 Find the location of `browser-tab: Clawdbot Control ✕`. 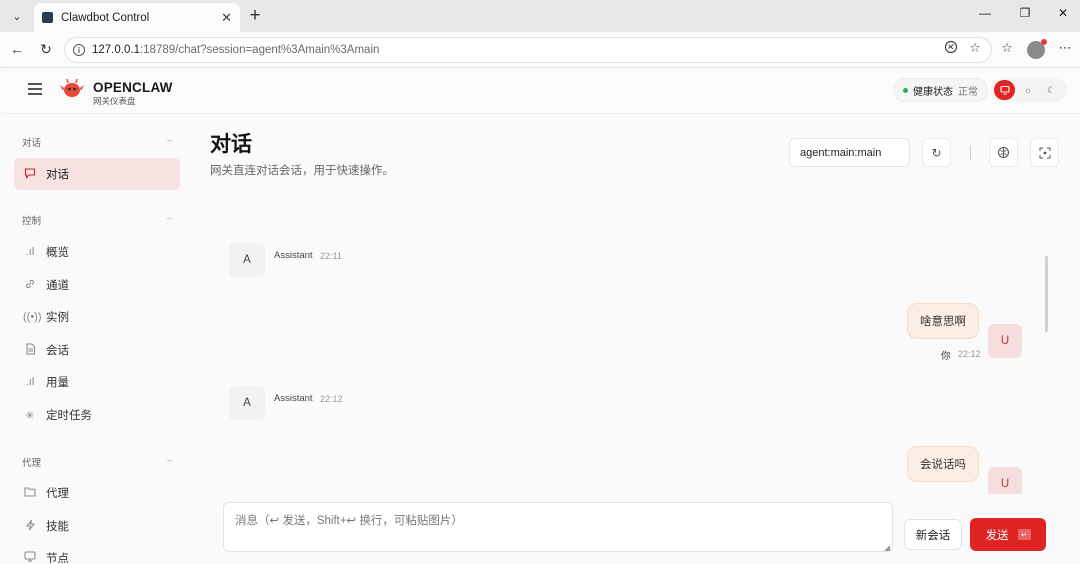

browser-tab: Clawdbot Control ✕ is located at coordinates (137, 17).